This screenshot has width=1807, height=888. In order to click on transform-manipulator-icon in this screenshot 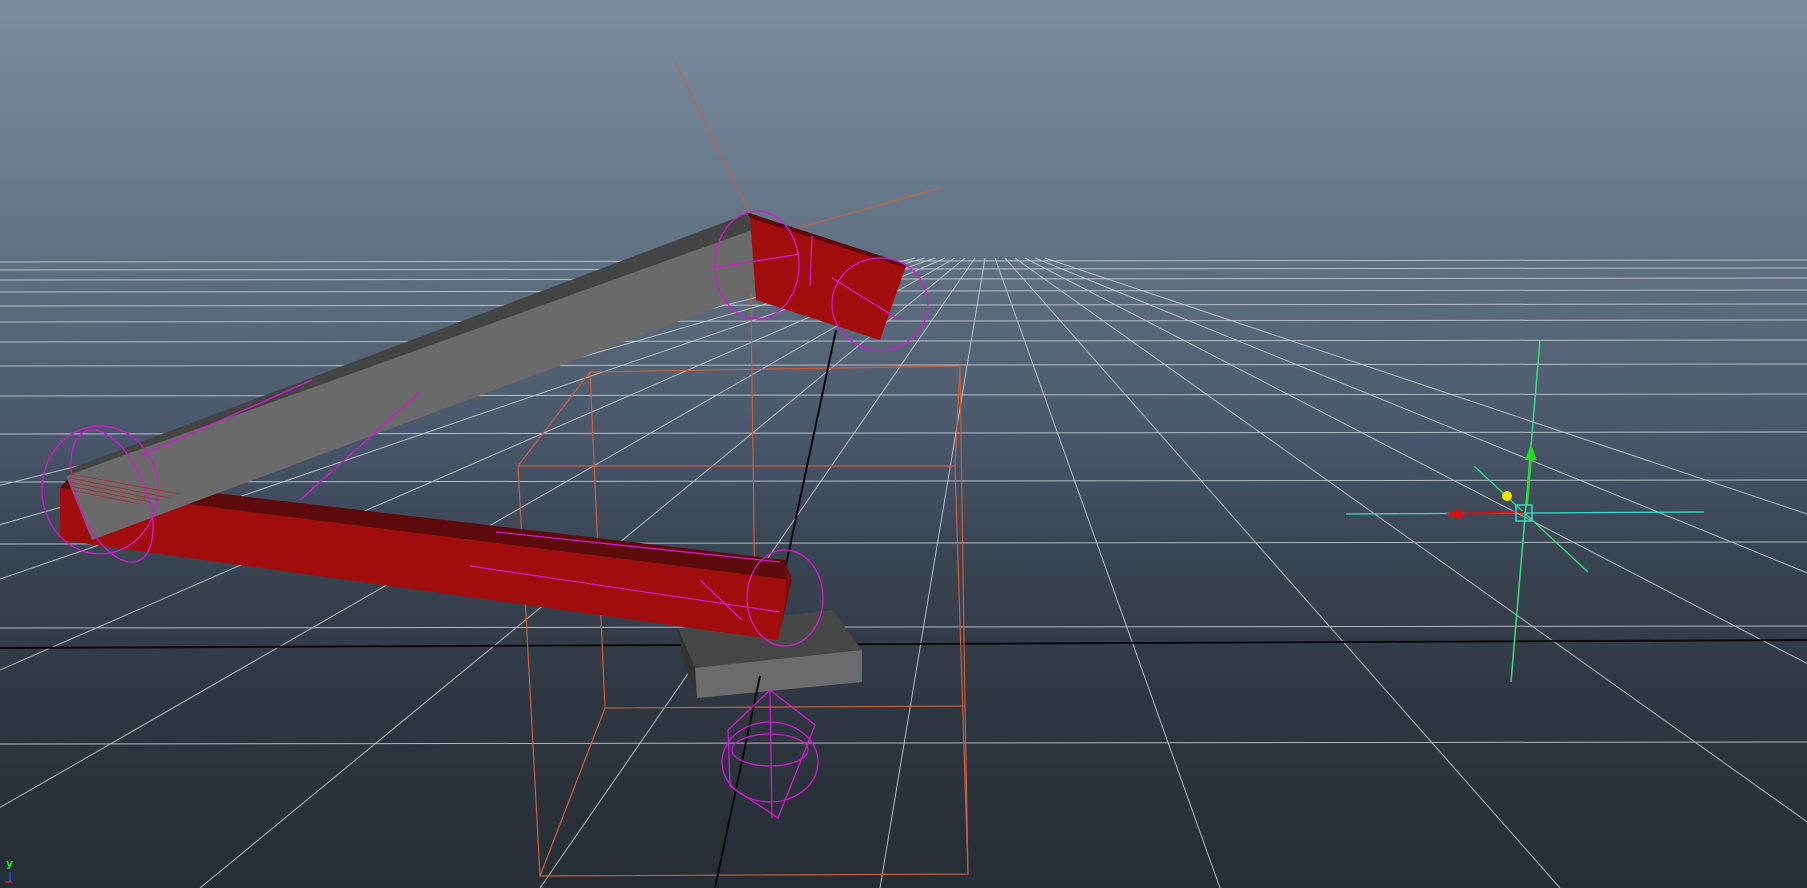, I will do `click(1525, 511)`.